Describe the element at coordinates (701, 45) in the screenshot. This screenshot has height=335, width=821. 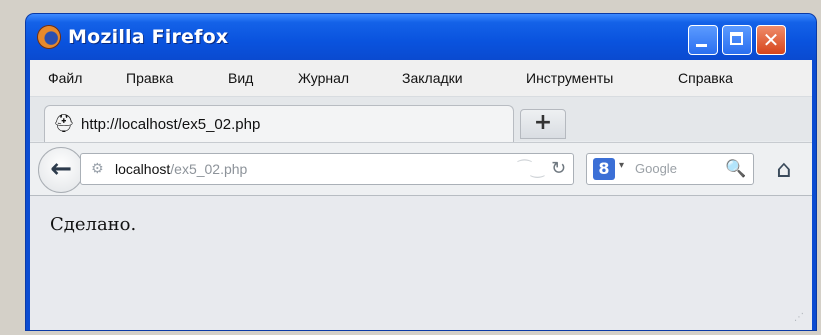
I see `minimize-icon` at that location.